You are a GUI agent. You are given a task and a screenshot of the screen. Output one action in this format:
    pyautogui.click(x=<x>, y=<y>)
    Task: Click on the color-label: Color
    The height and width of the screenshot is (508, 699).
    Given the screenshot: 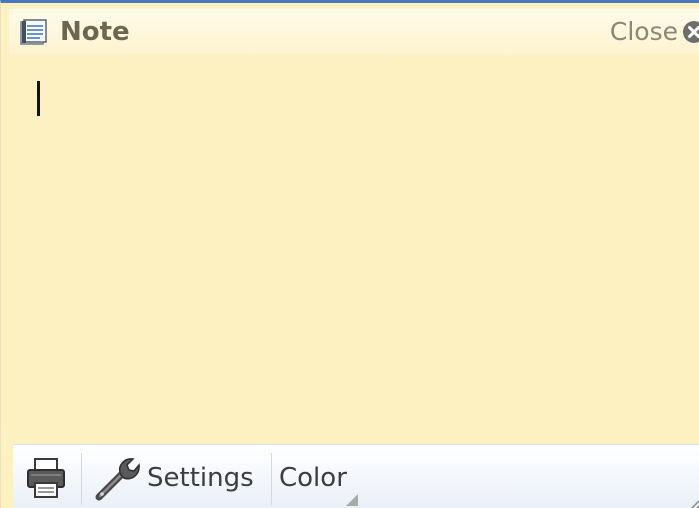 What is the action you would take?
    pyautogui.click(x=313, y=478)
    